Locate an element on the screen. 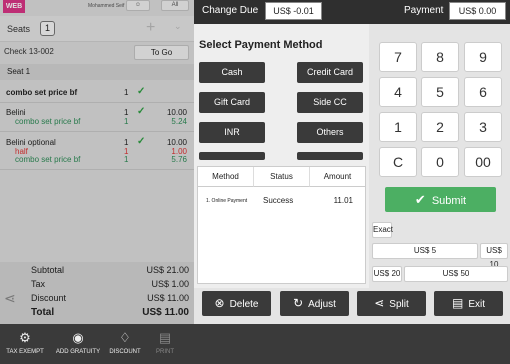 Image resolution: width=510 pixels, height=364 pixels. key-0: 0 is located at coordinates (440, 162).